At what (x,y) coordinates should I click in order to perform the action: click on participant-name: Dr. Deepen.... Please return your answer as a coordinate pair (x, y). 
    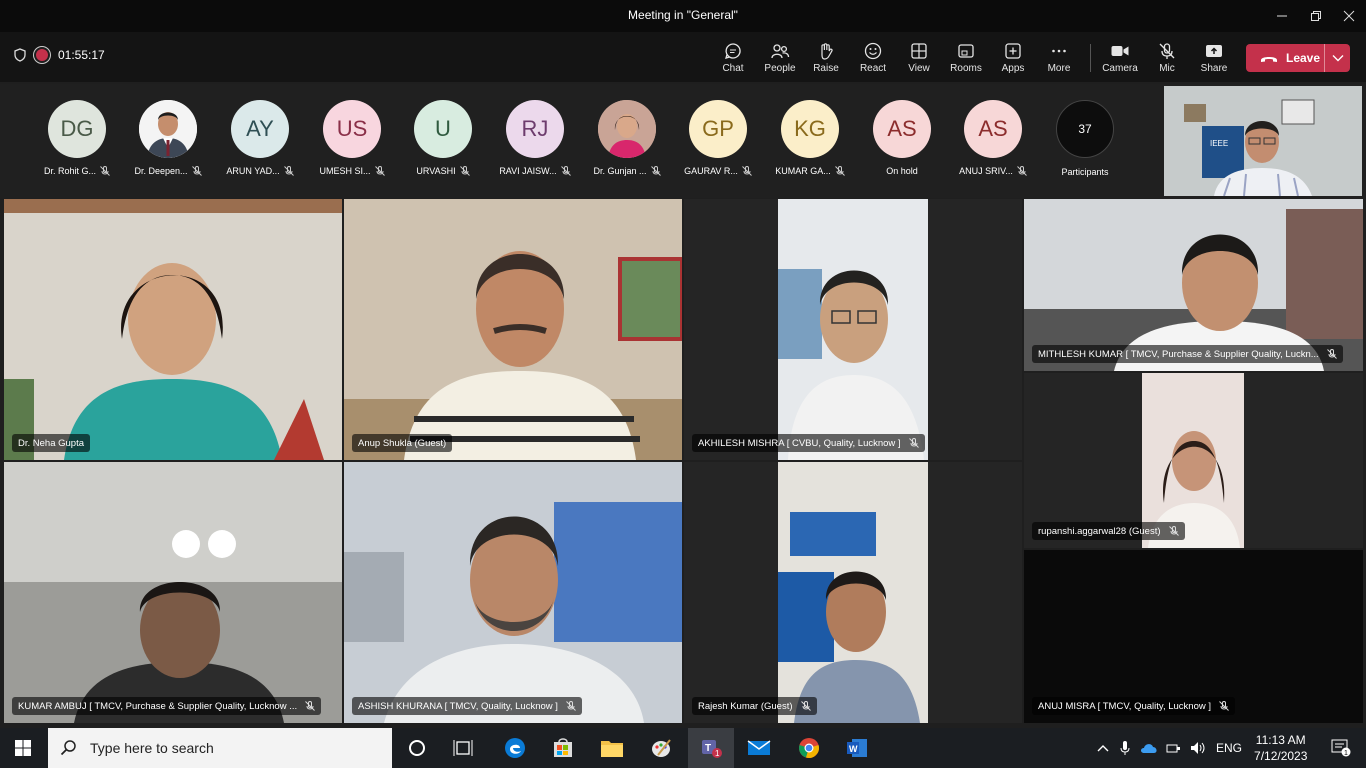
    Looking at the image, I should click on (161, 171).